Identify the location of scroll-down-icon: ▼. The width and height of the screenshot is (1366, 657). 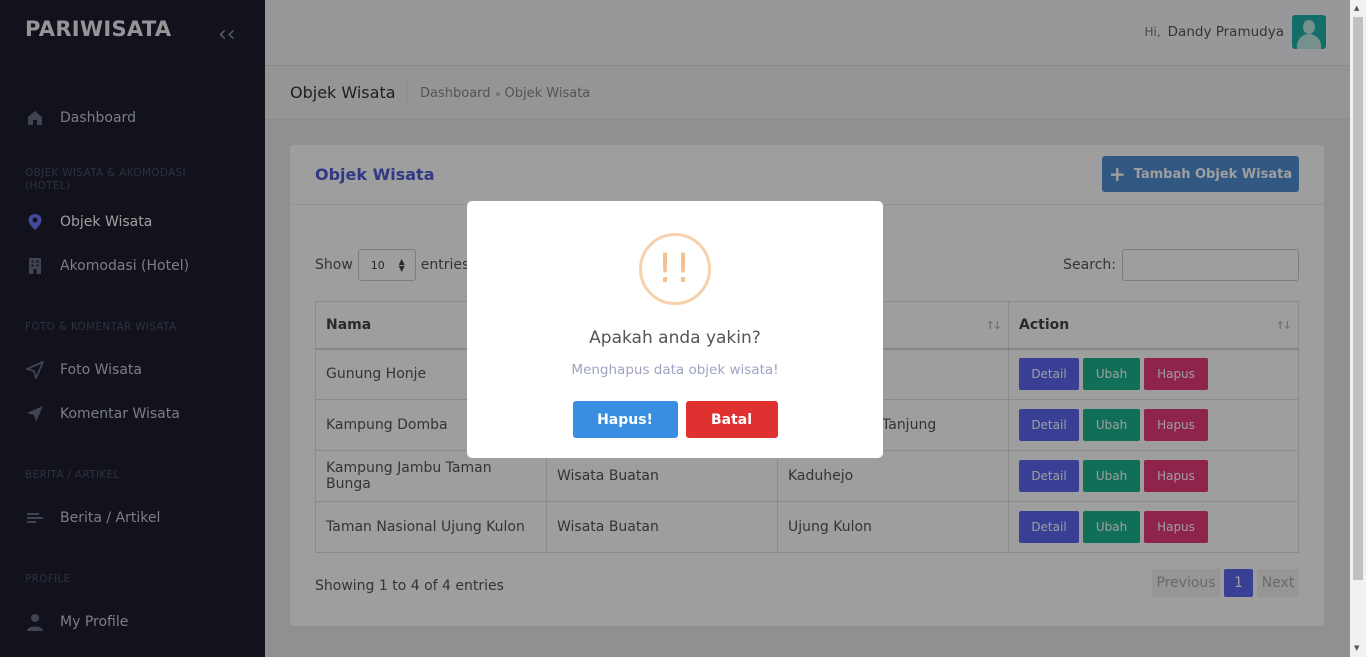
(1356, 648).